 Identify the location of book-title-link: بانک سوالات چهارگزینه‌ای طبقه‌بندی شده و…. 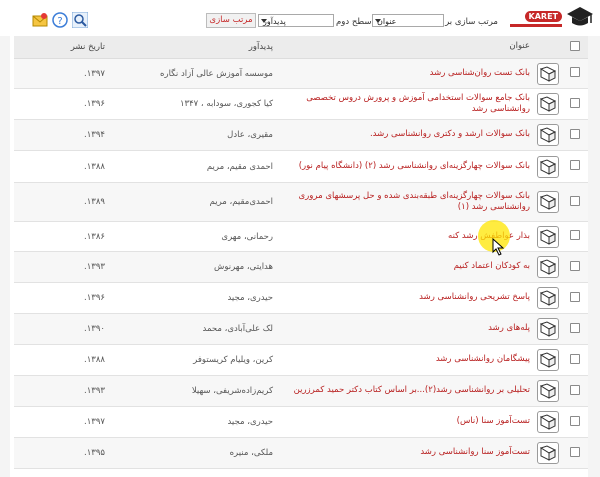
(405, 202).